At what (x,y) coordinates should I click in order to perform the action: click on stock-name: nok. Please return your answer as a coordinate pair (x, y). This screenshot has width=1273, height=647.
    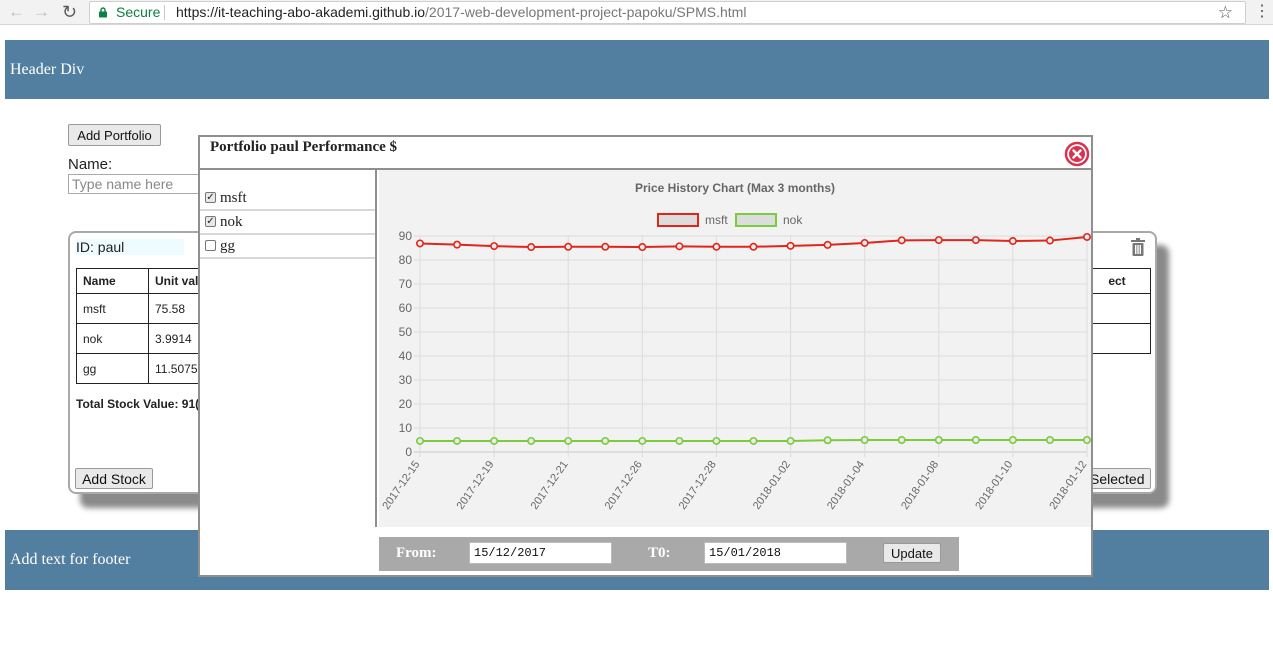
    Looking at the image, I should click on (112, 338).